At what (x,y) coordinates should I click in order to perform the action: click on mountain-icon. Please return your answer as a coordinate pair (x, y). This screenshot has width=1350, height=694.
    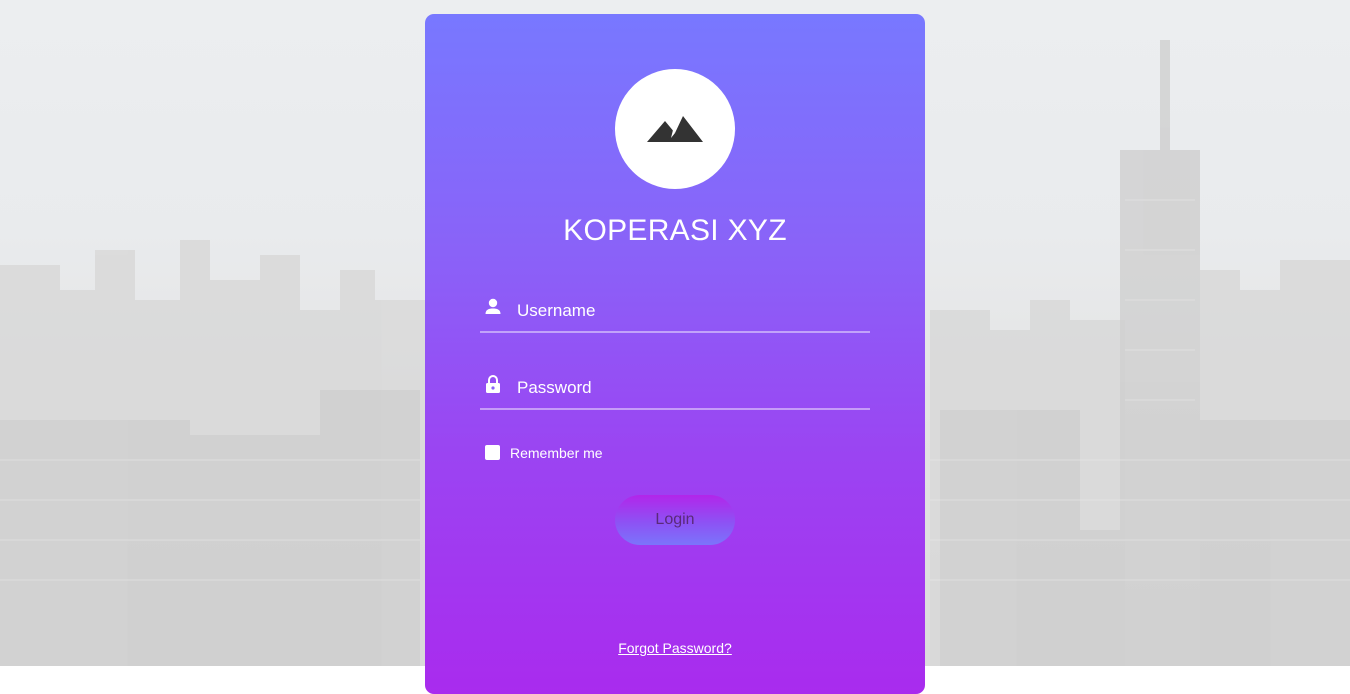
    Looking at the image, I should click on (675, 129).